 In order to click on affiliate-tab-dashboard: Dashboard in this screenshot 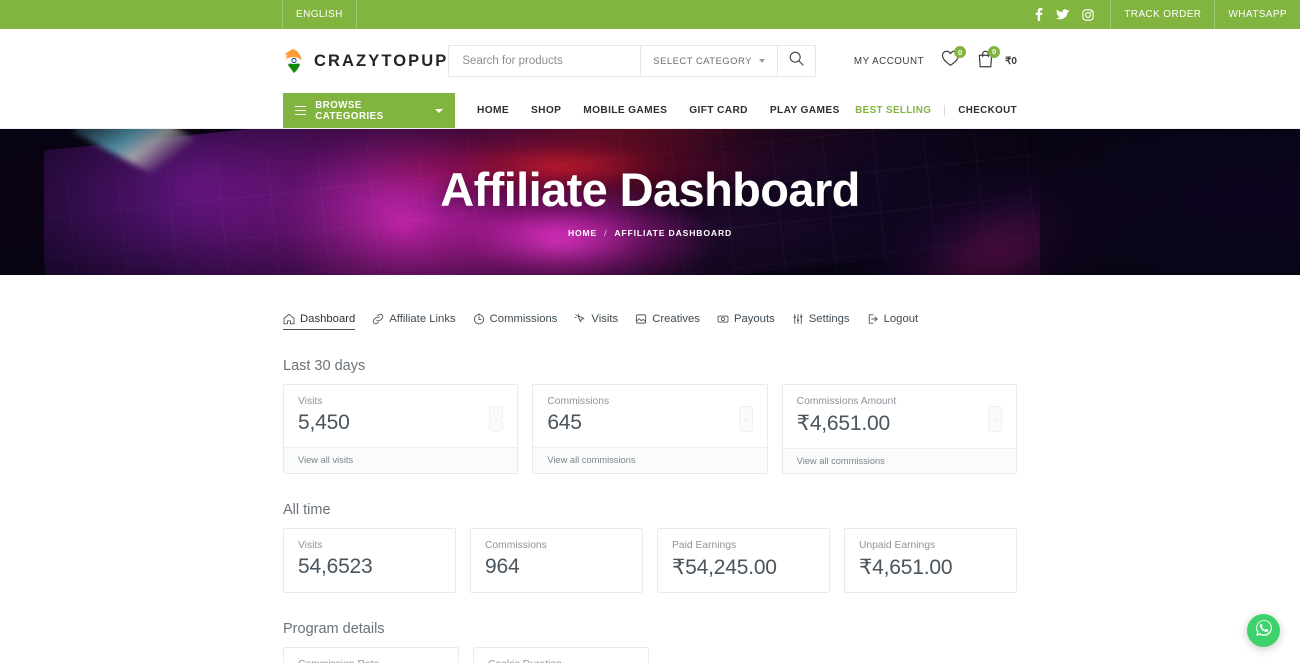, I will do `click(319, 321)`.